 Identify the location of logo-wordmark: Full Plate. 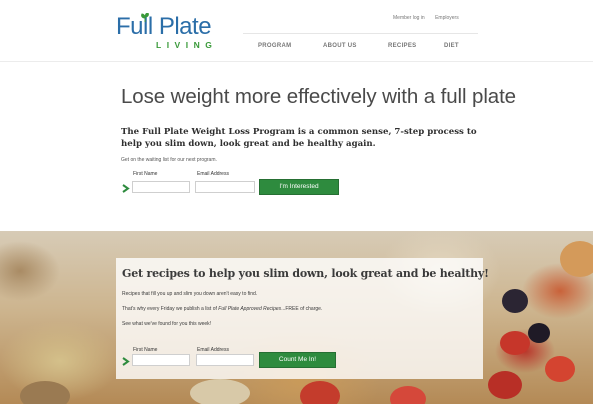
(164, 26).